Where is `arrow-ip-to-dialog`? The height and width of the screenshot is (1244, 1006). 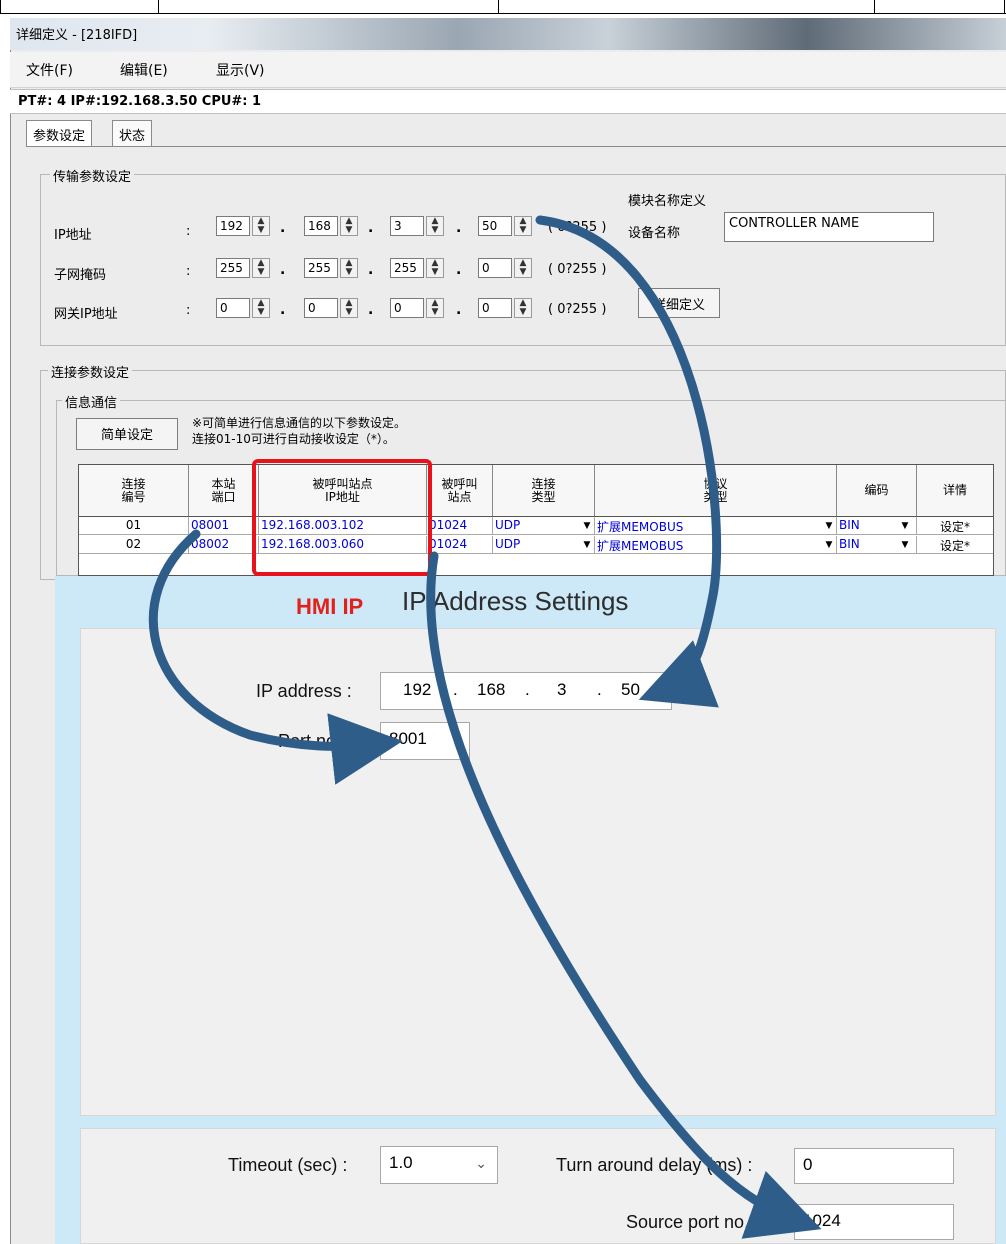
arrow-ip-to-dialog is located at coordinates (628, 461).